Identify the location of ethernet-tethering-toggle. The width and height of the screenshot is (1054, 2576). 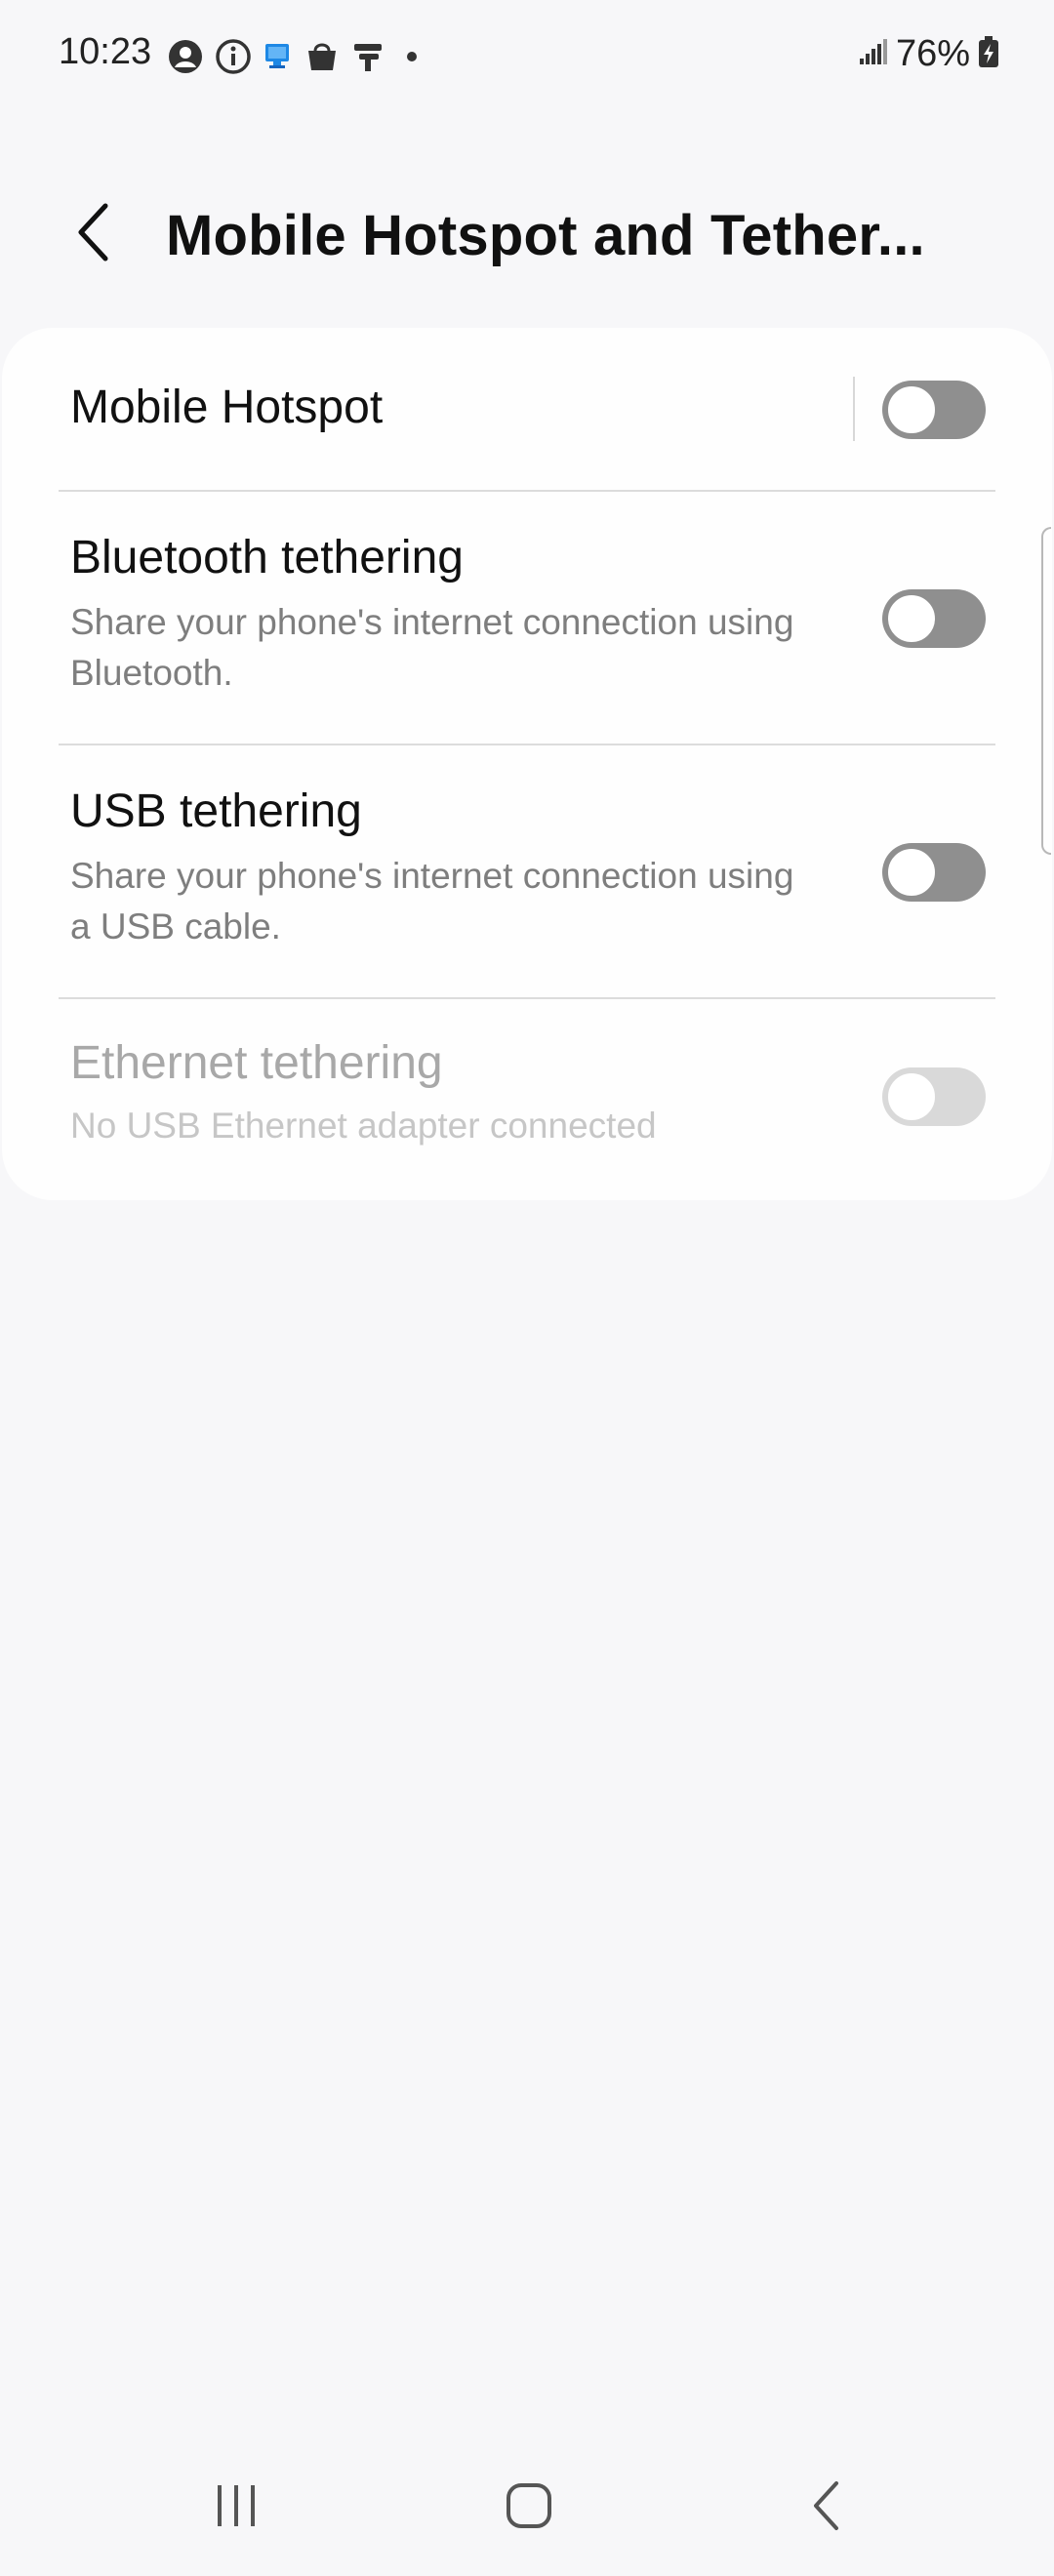
(934, 1096).